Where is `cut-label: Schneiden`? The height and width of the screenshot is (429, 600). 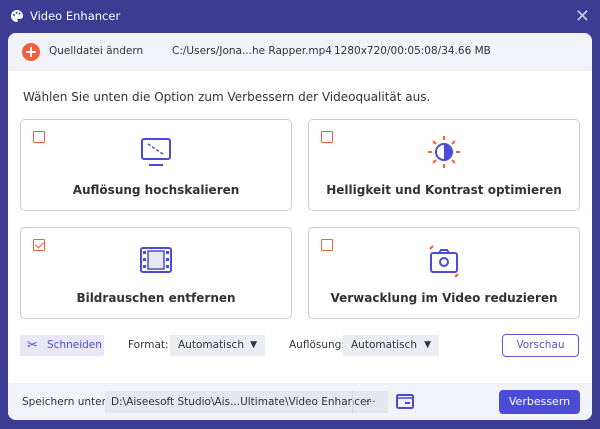
cut-label: Schneiden is located at coordinates (74, 345).